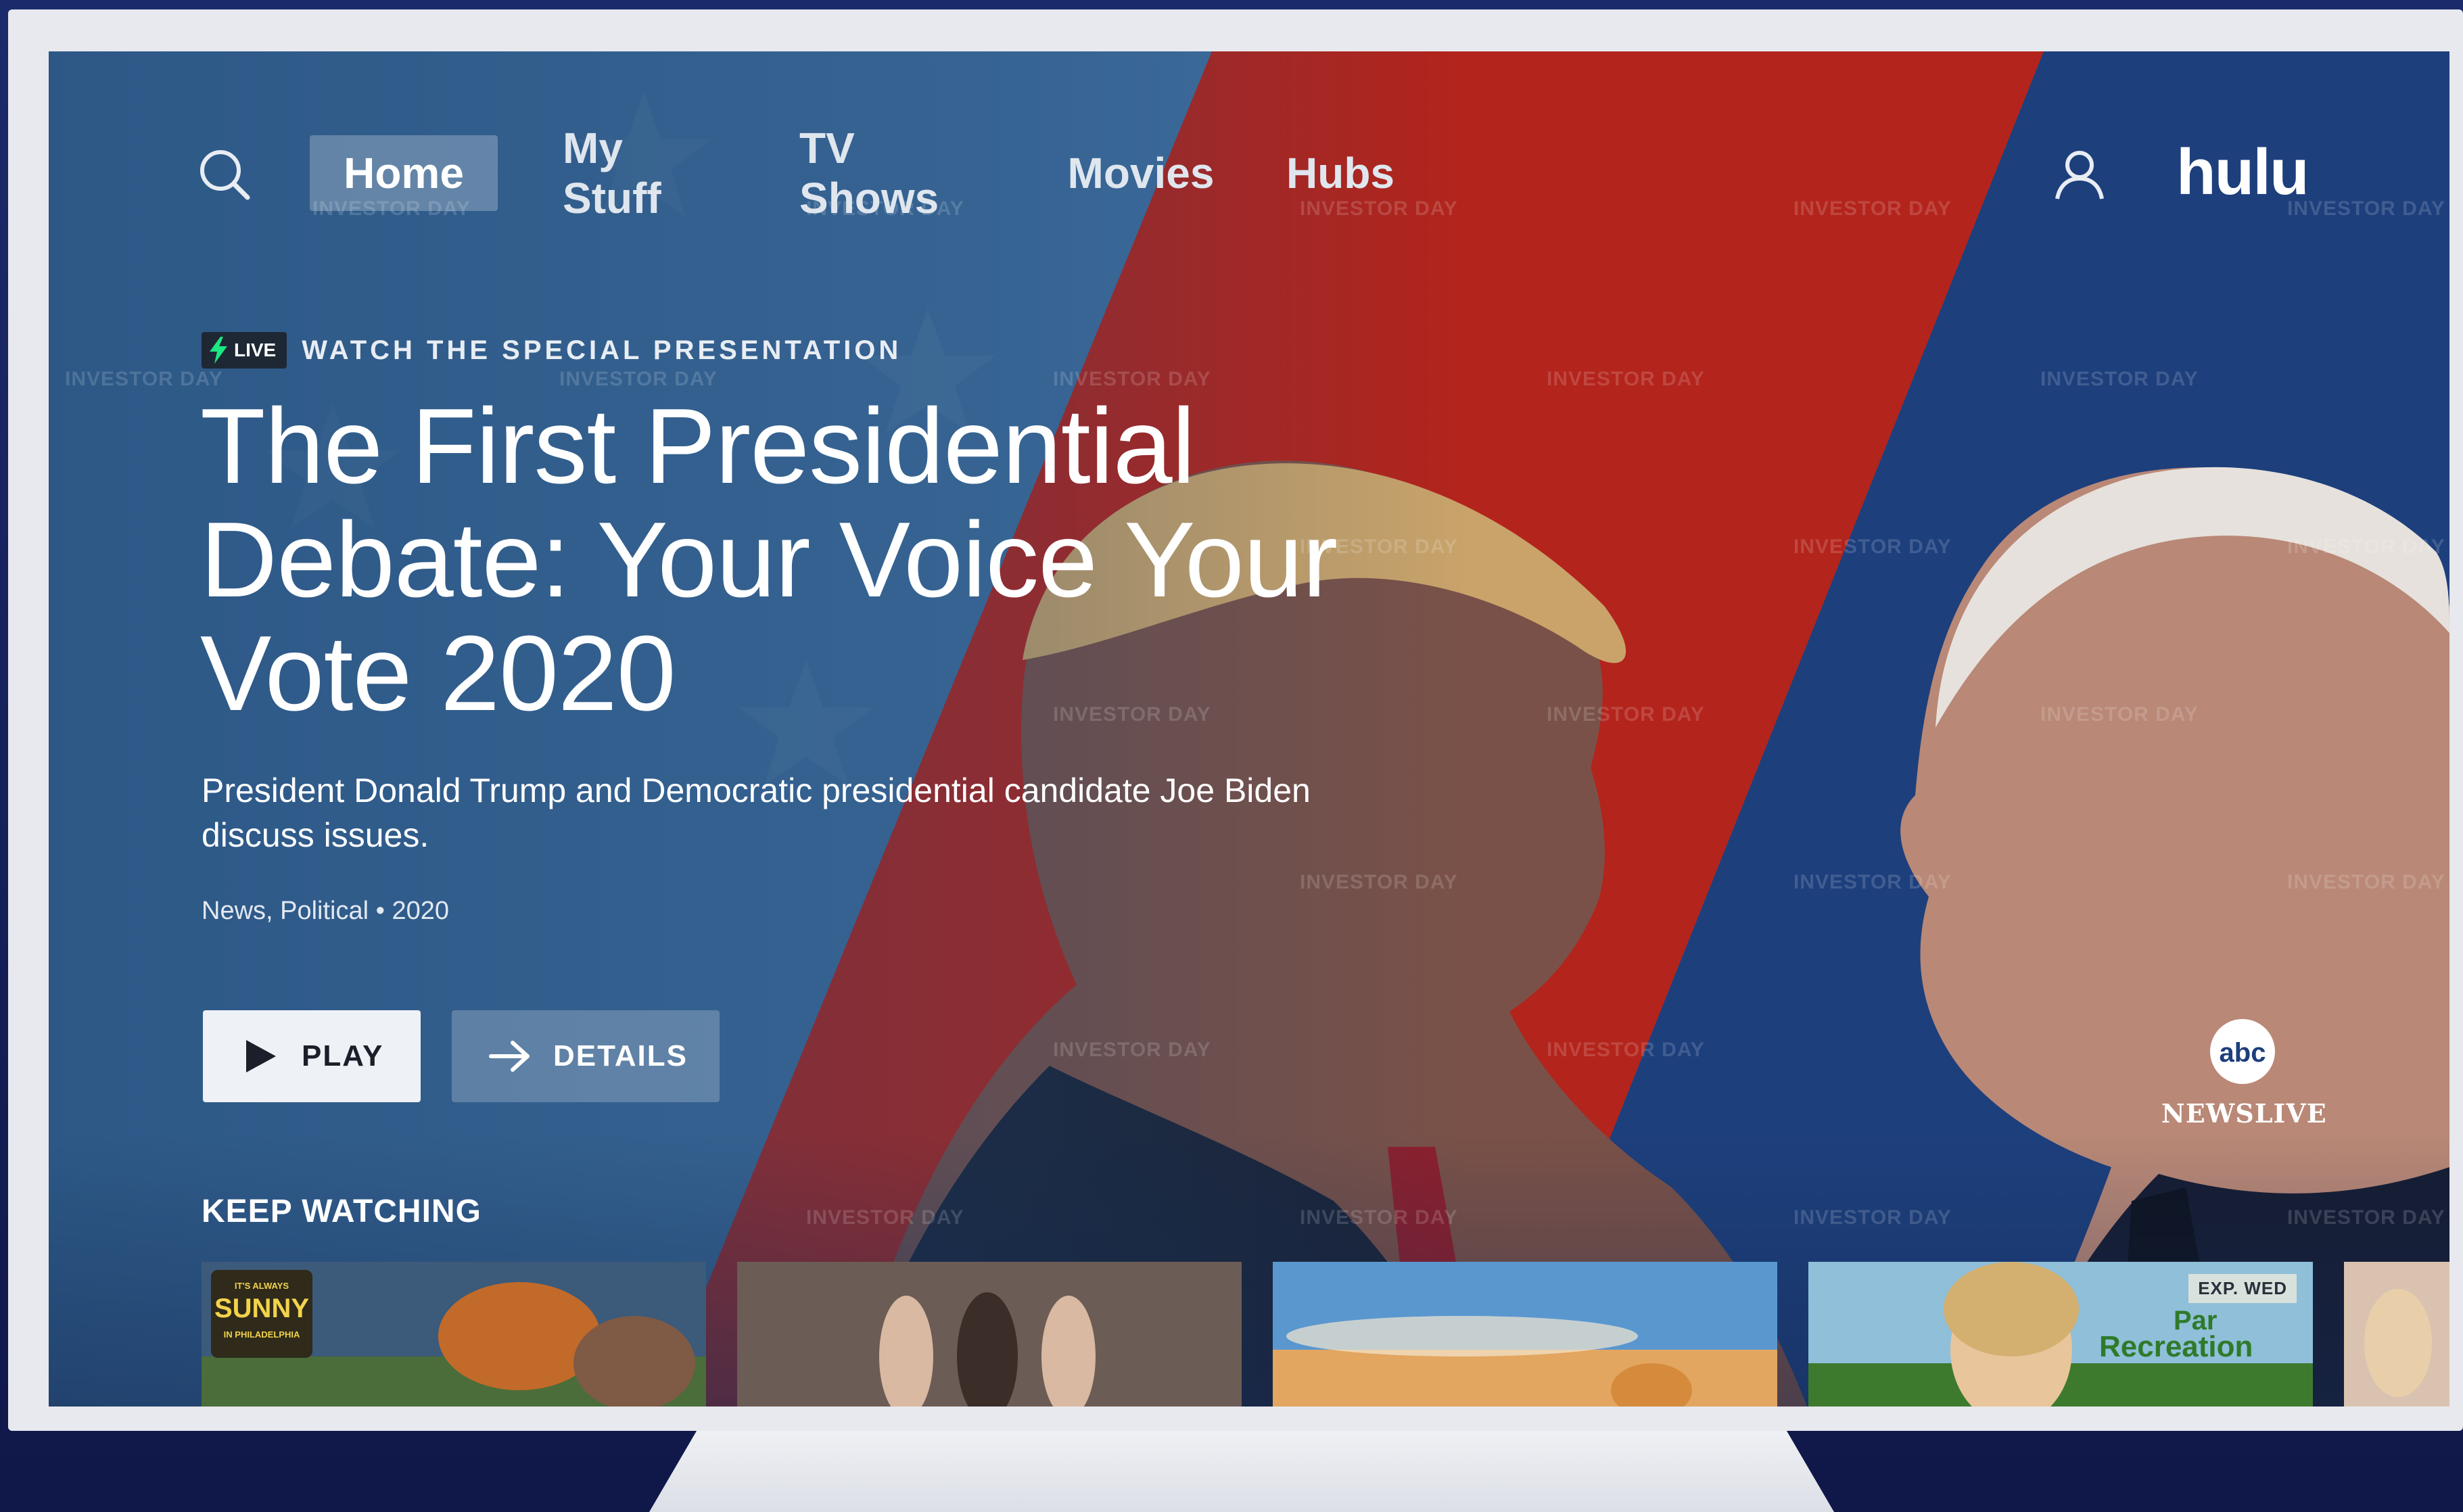 Image resolution: width=2463 pixels, height=1512 pixels. Describe the element at coordinates (261, 1056) in the screenshot. I see `play-icon` at that location.